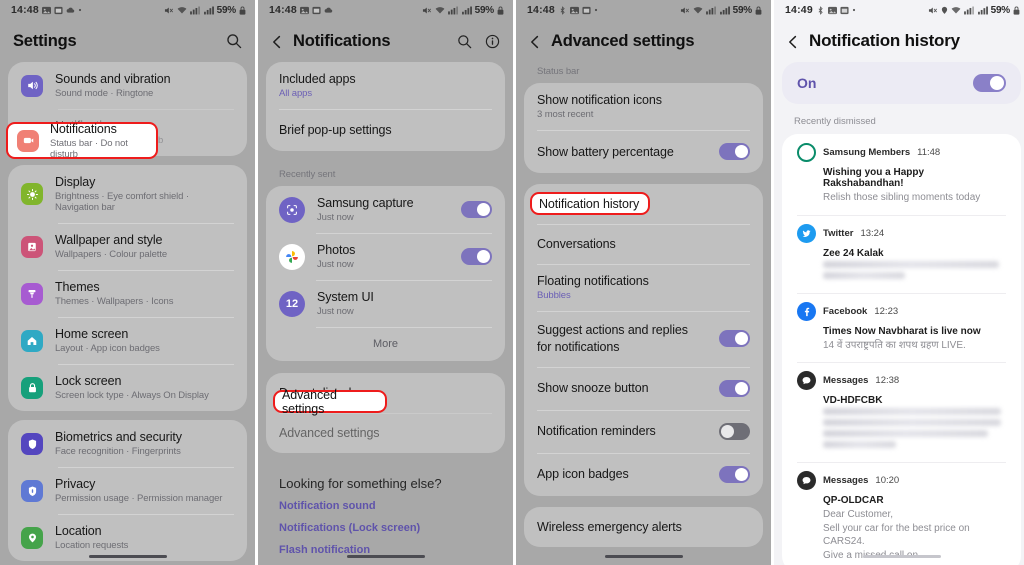 The width and height of the screenshot is (1024, 565). I want to click on app-icon-badges-toggle, so click(734, 474).